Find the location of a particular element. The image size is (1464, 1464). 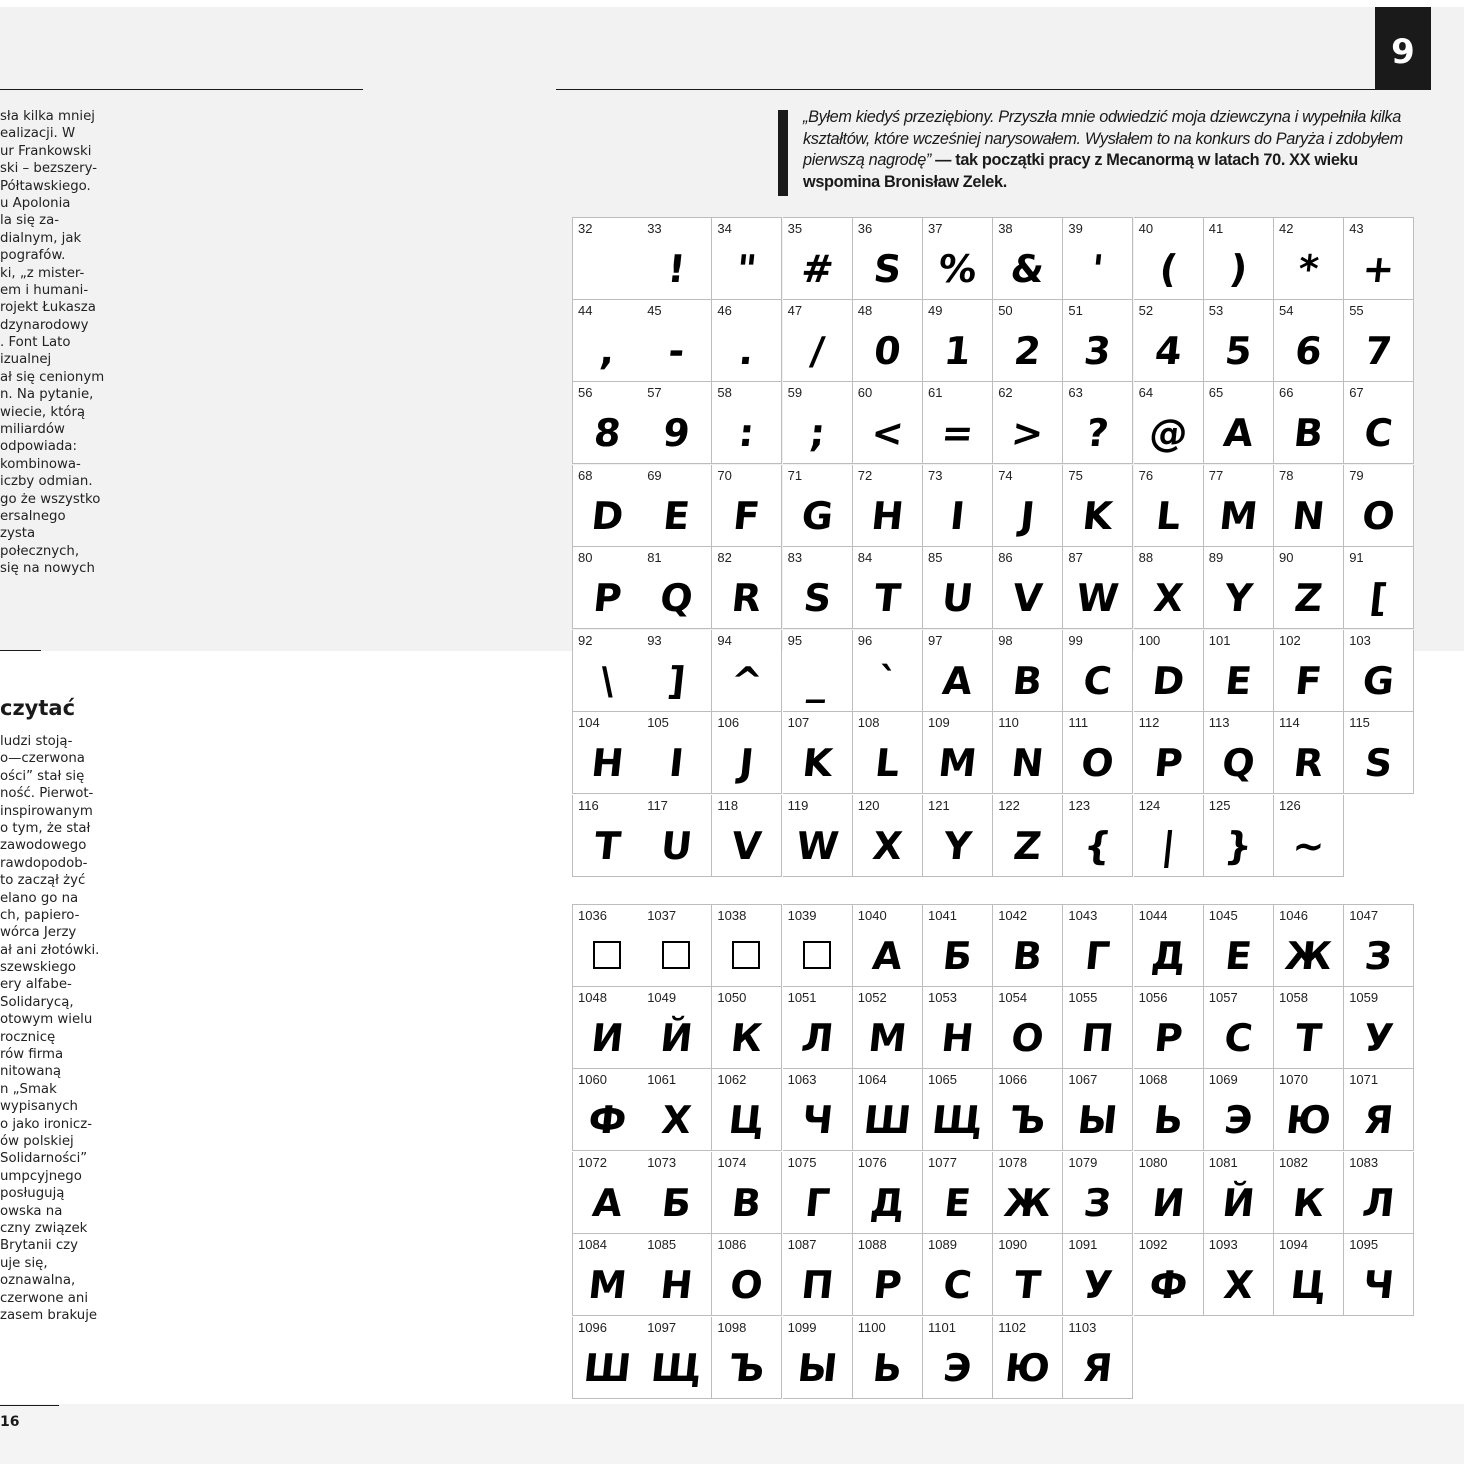

glyph-code: 72 is located at coordinates (865, 475).